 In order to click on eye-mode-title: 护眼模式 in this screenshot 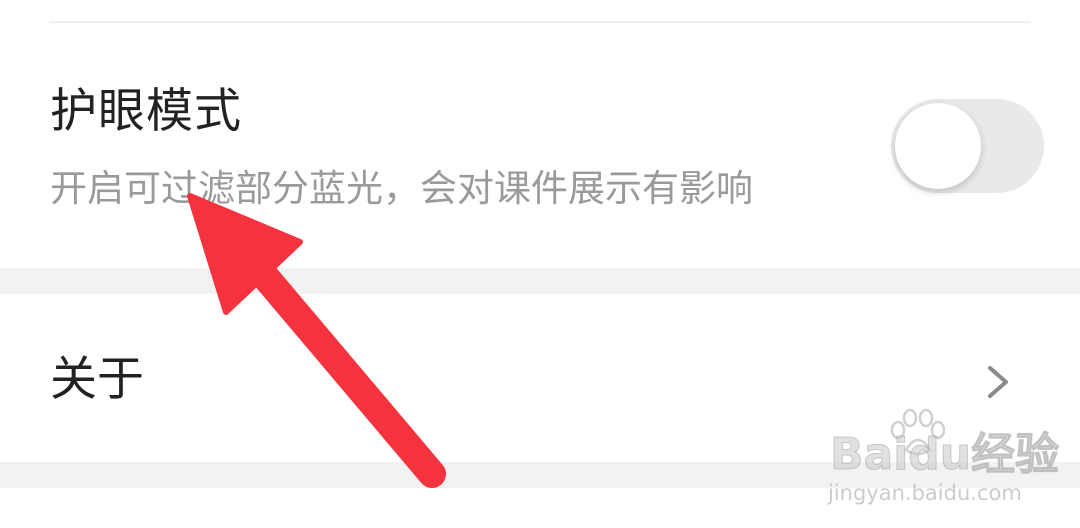, I will do `click(146, 111)`.